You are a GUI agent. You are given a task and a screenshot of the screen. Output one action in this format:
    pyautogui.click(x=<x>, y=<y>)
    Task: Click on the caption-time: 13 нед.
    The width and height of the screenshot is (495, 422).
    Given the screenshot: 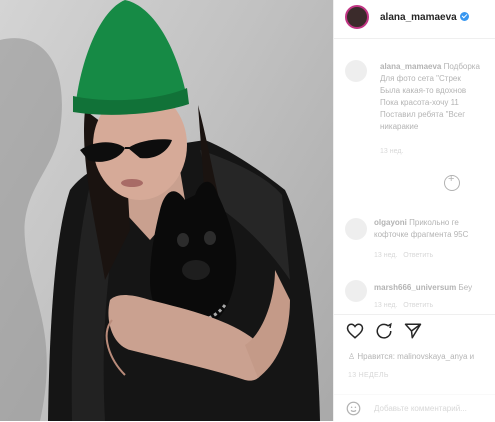 What is the action you would take?
    pyautogui.click(x=392, y=151)
    